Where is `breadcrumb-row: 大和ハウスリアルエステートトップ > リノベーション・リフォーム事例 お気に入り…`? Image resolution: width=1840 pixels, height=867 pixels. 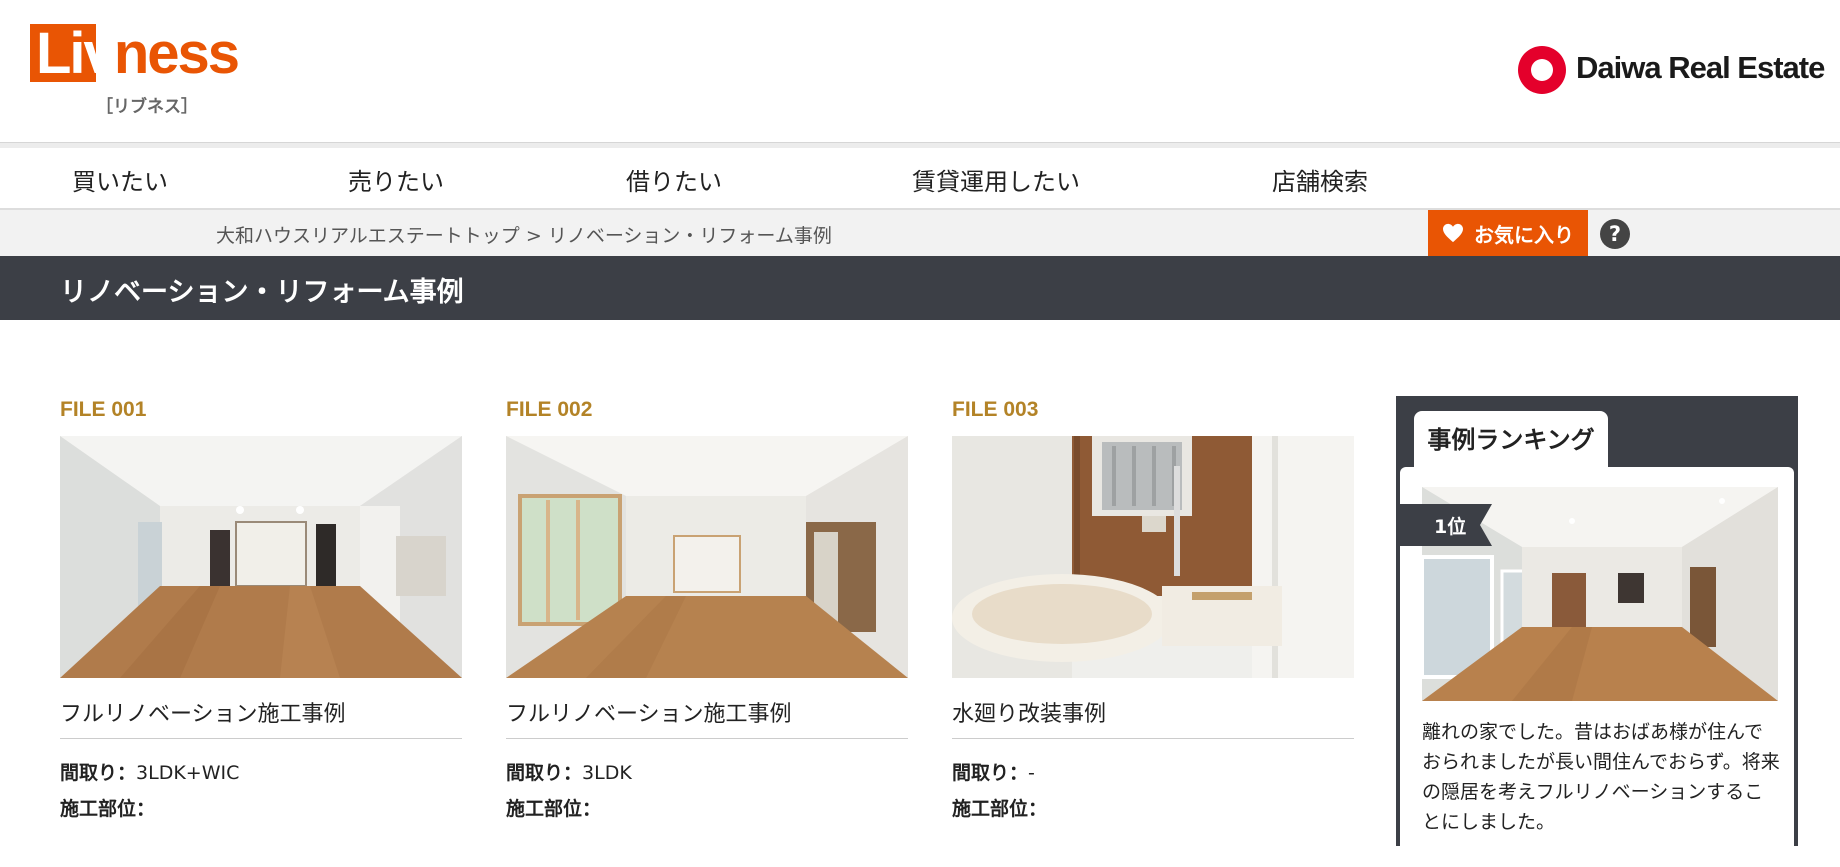 breadcrumb-row: 大和ハウスリアルエステートトップ > リノベーション・リフォーム事例 お気に入り… is located at coordinates (920, 233).